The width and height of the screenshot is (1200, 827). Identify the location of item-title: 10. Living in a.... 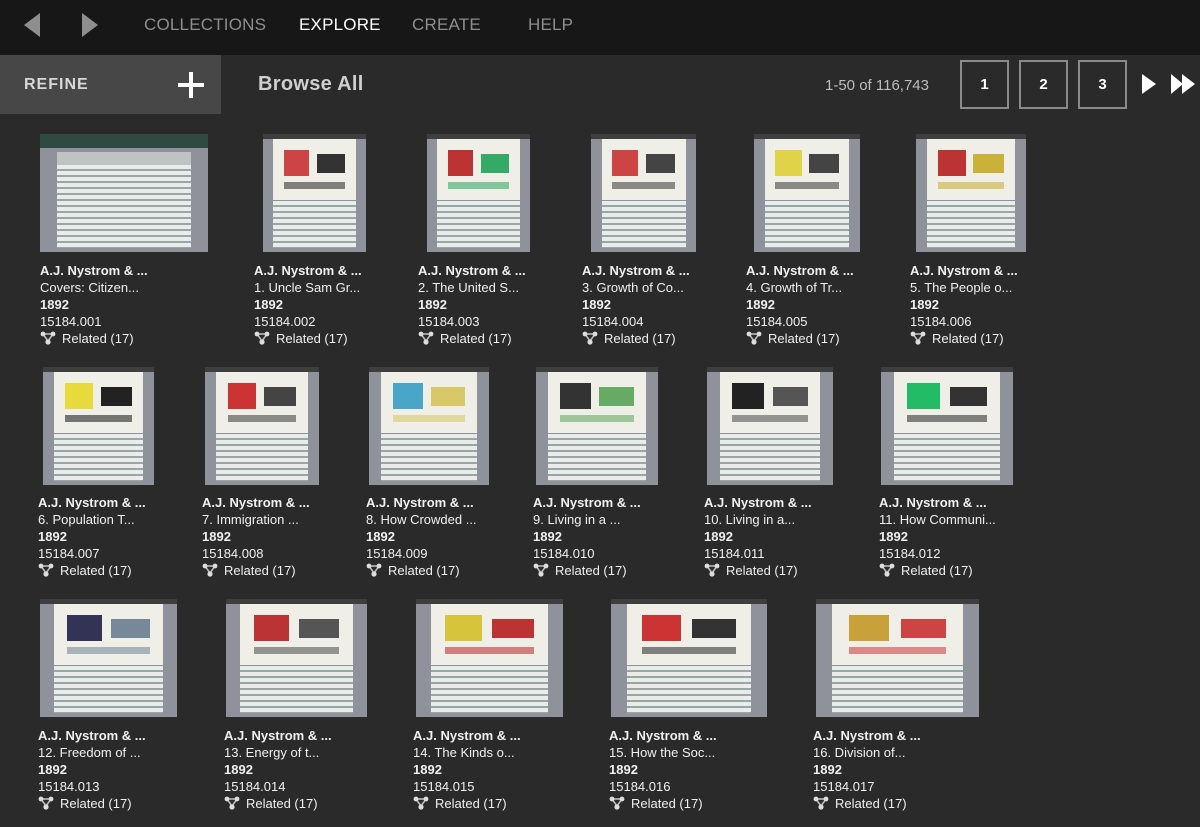
(750, 519).